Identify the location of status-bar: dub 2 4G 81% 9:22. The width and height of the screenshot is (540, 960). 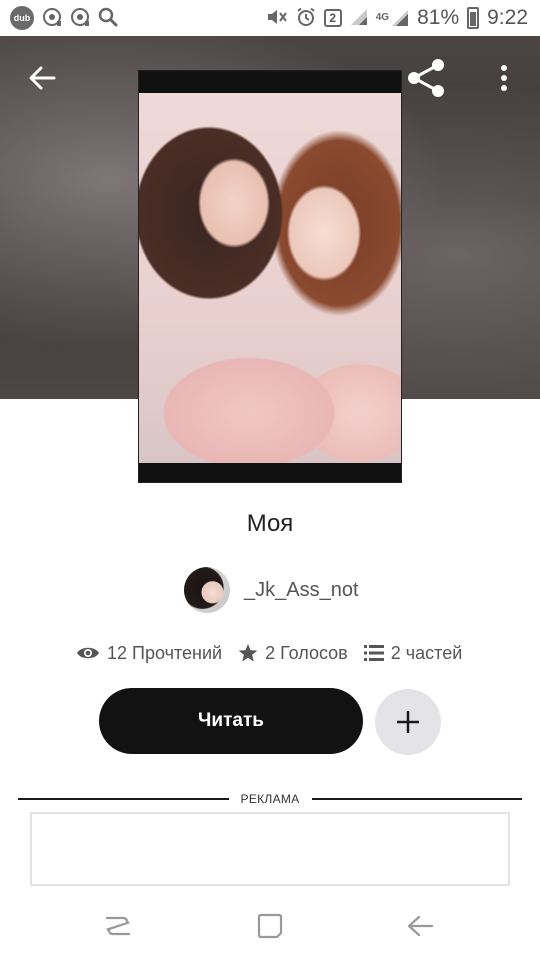
(270, 18).